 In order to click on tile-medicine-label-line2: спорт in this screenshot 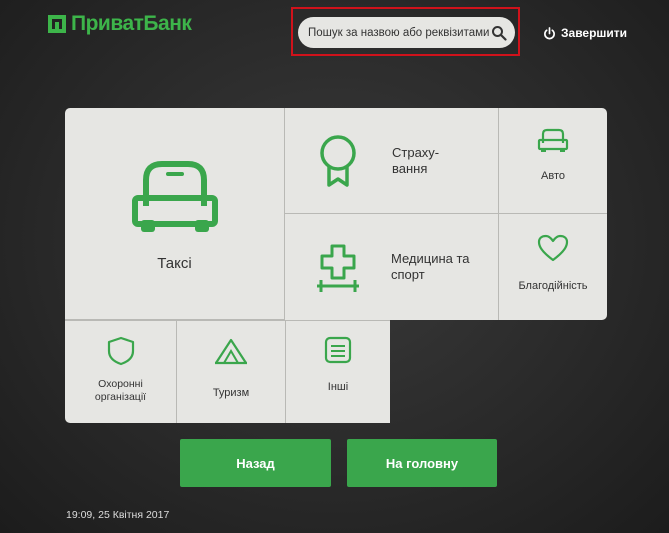, I will do `click(408, 274)`.